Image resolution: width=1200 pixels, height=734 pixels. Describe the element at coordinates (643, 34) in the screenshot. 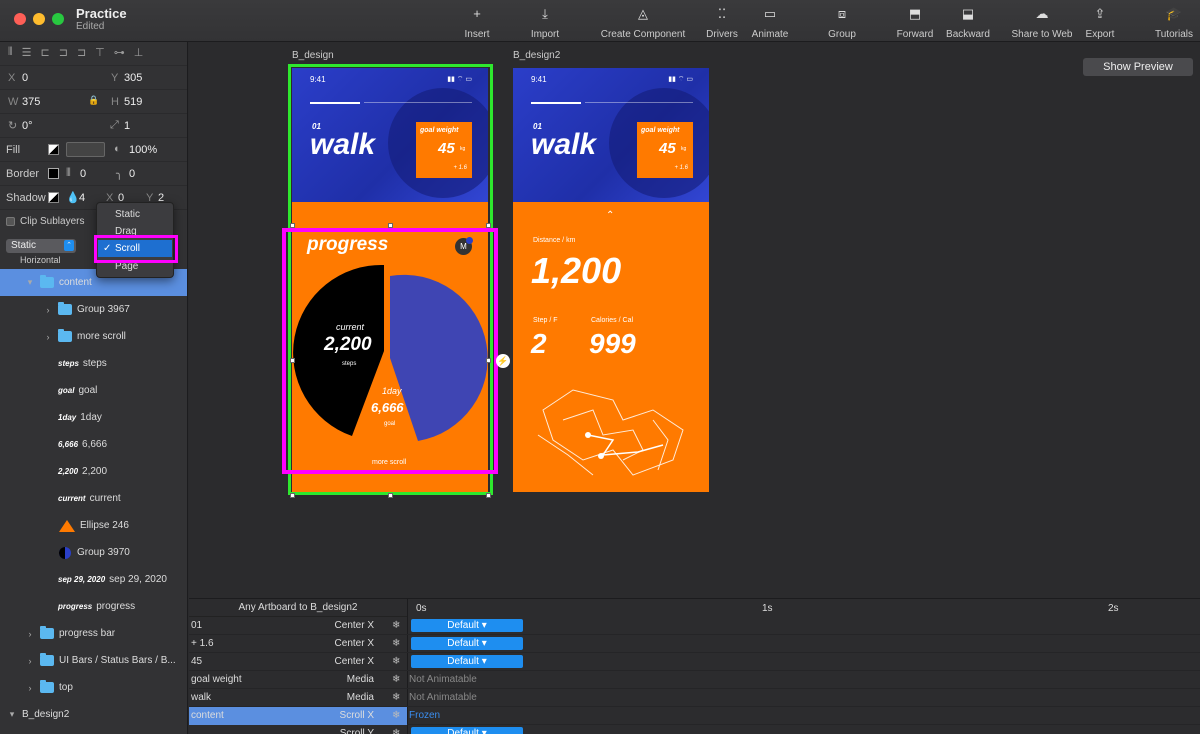

I see `toolbar-create-component-label: Create Component` at that location.